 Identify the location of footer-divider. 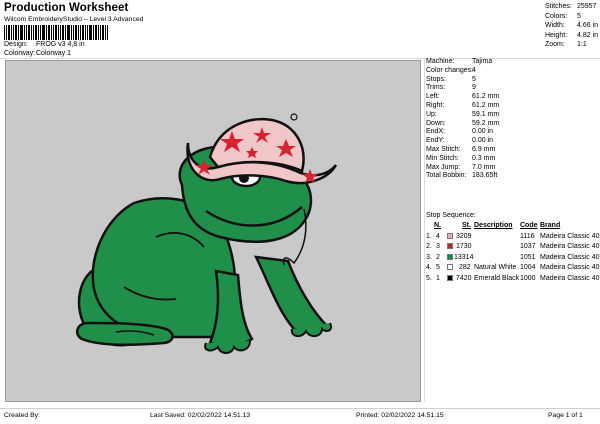
(300, 408).